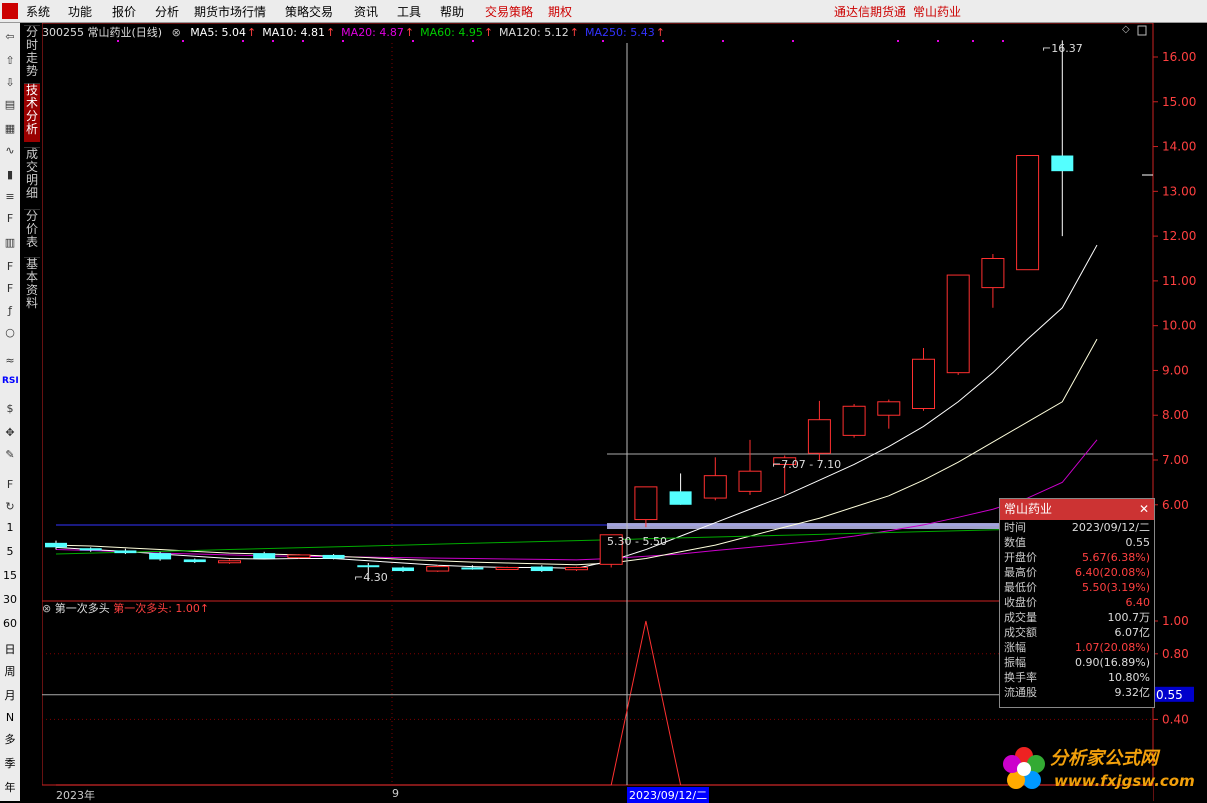  I want to click on circle-icon: ○, so click(10, 333).